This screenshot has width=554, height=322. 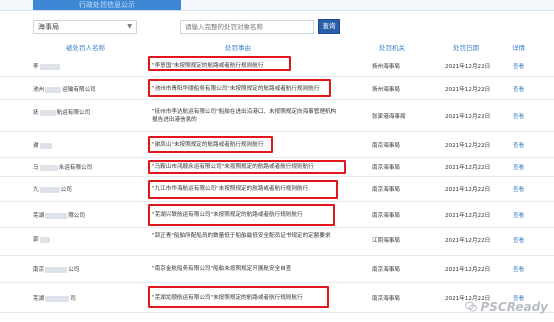 I want to click on party-name: 九公司, so click(x=52, y=189).